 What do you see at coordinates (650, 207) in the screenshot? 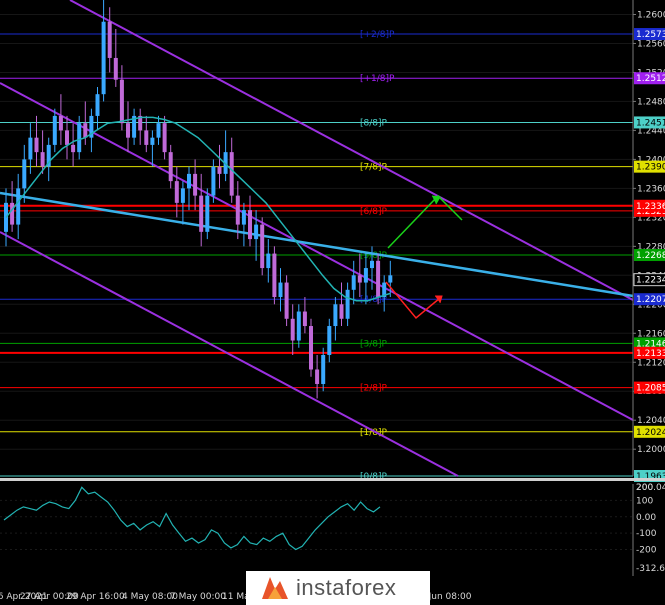
I see `red-level-tag-label: 1.2336` at bounding box center [650, 207].